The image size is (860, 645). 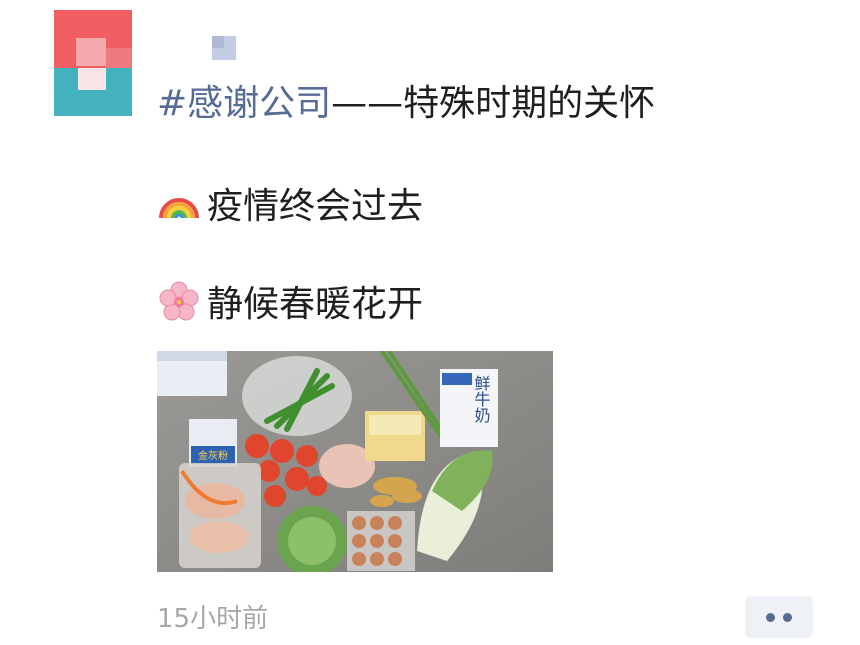 What do you see at coordinates (218, 42) in the screenshot?
I see `nickname-pixel` at bounding box center [218, 42].